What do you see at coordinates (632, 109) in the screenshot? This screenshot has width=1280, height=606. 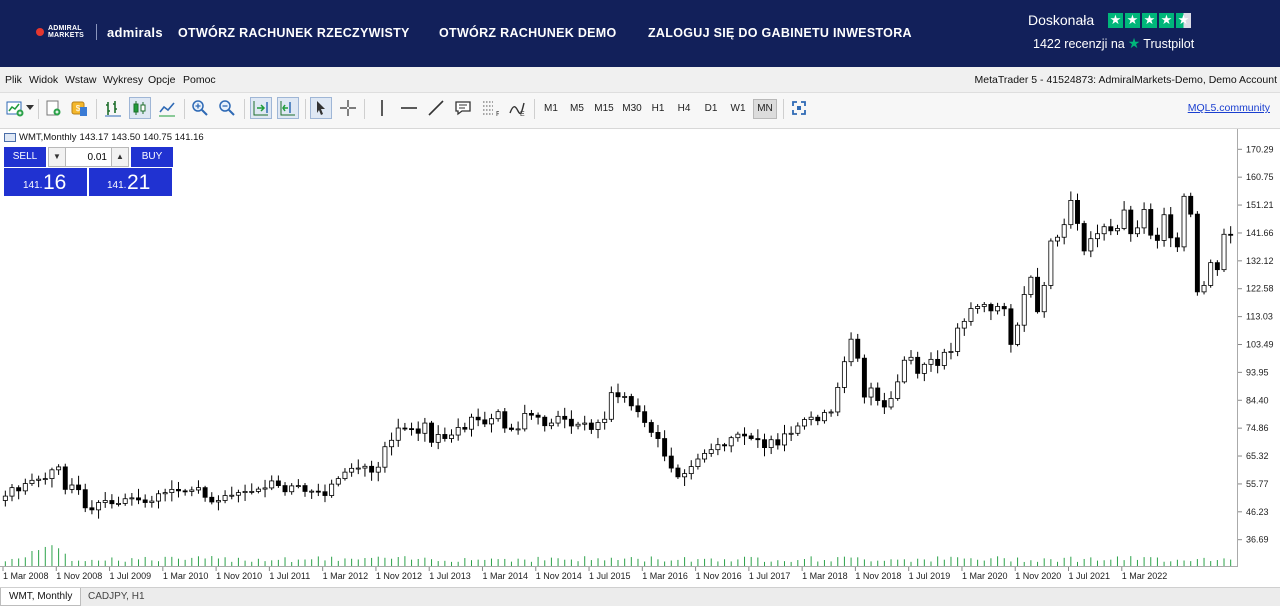 I see `timeframe-m30: M30` at bounding box center [632, 109].